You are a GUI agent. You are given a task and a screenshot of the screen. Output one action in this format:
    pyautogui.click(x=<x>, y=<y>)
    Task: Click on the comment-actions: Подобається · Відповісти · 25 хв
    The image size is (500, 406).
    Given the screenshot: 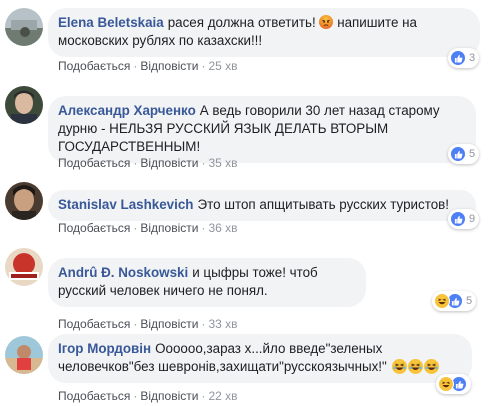 What is the action you would take?
    pyautogui.click(x=148, y=66)
    